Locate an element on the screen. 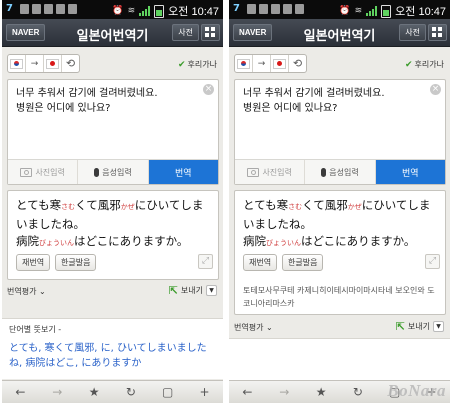 This screenshot has width=450, height=403. vocabulary-header: 단어별 뜻보기 - is located at coordinates (35, 329).